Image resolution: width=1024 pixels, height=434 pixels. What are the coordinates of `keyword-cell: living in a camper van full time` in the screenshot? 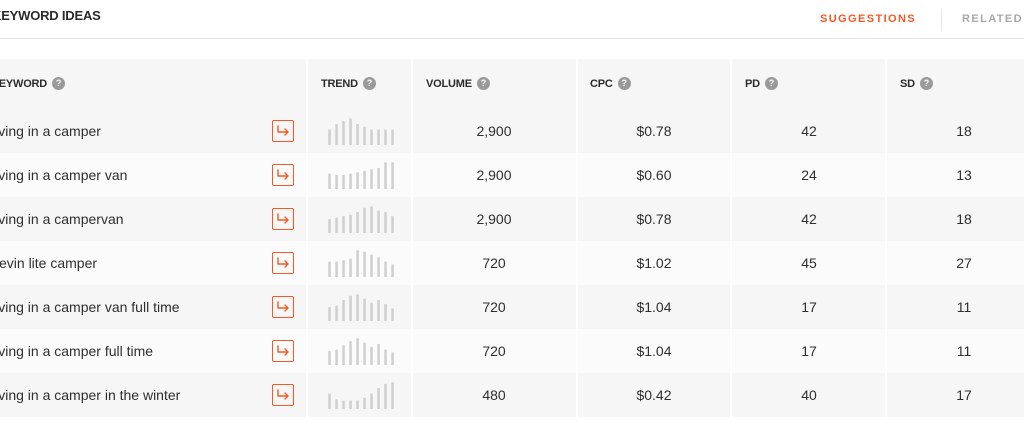 It's located at (90, 307).